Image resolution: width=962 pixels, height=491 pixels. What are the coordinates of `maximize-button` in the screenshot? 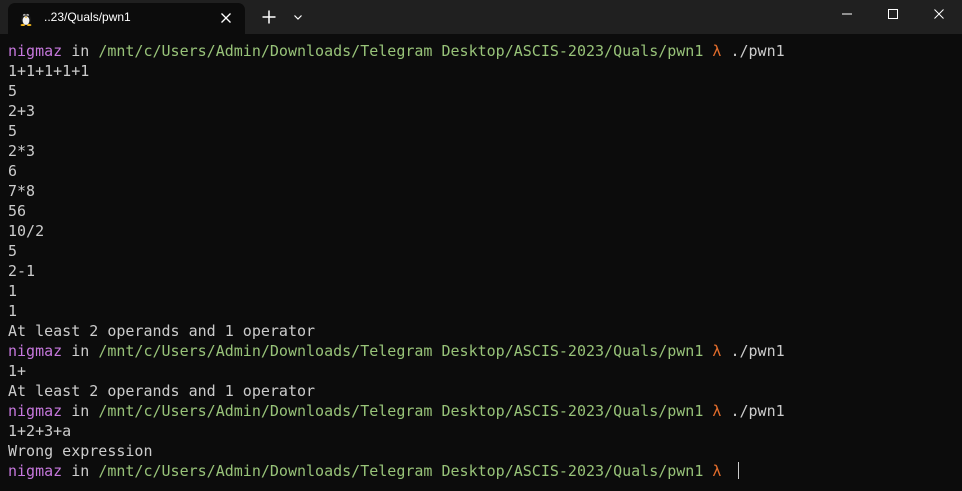 It's located at (893, 15).